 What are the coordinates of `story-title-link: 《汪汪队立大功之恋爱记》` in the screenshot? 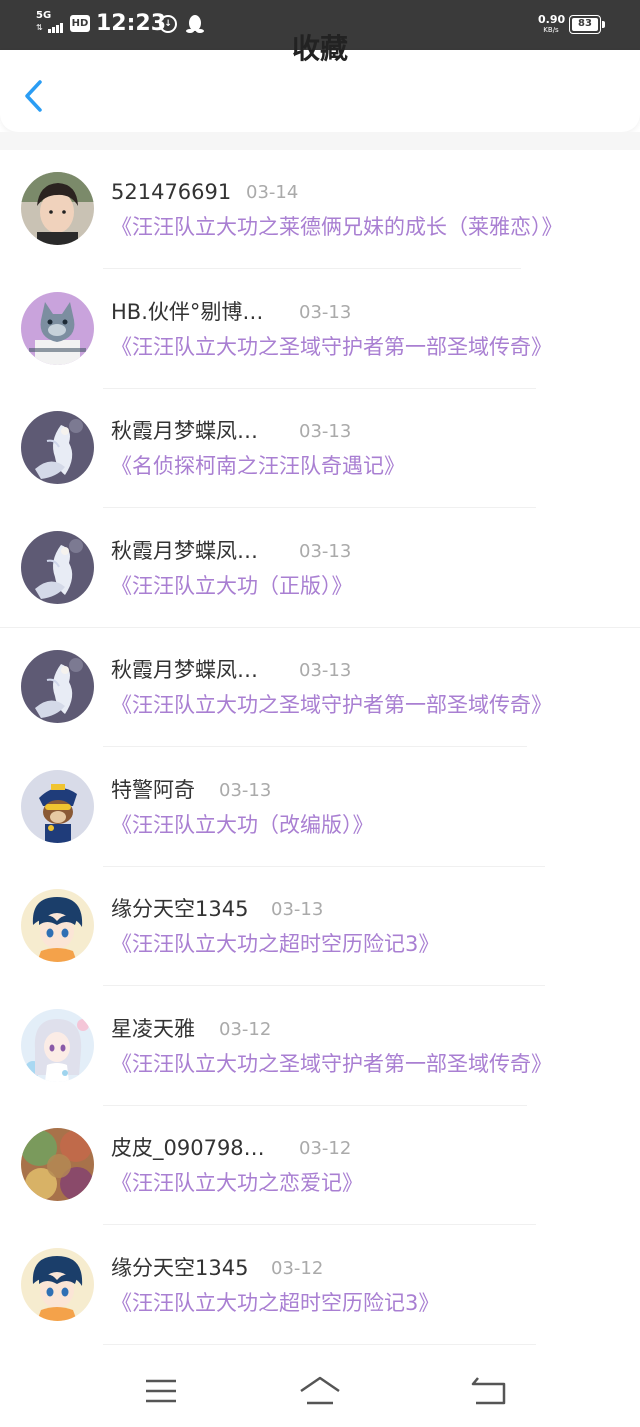 It's located at (237, 1183).